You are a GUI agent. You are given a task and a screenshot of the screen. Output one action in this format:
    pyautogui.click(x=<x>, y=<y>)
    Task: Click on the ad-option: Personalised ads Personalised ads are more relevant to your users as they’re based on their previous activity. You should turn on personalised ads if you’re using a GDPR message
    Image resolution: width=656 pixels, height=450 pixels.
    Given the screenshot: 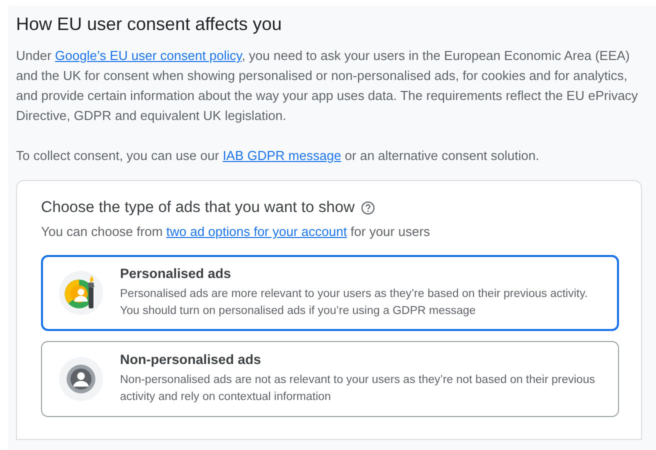 What is the action you would take?
    pyautogui.click(x=330, y=293)
    